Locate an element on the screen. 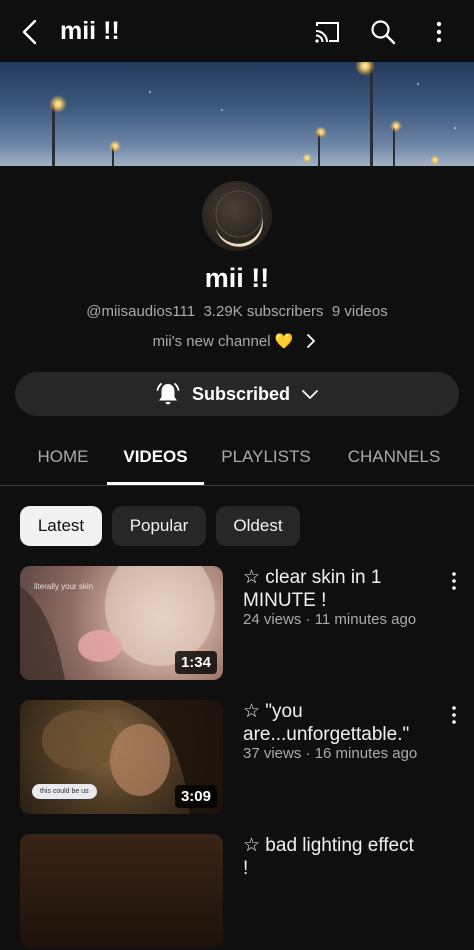  tab-home: HOME is located at coordinates (63, 460).